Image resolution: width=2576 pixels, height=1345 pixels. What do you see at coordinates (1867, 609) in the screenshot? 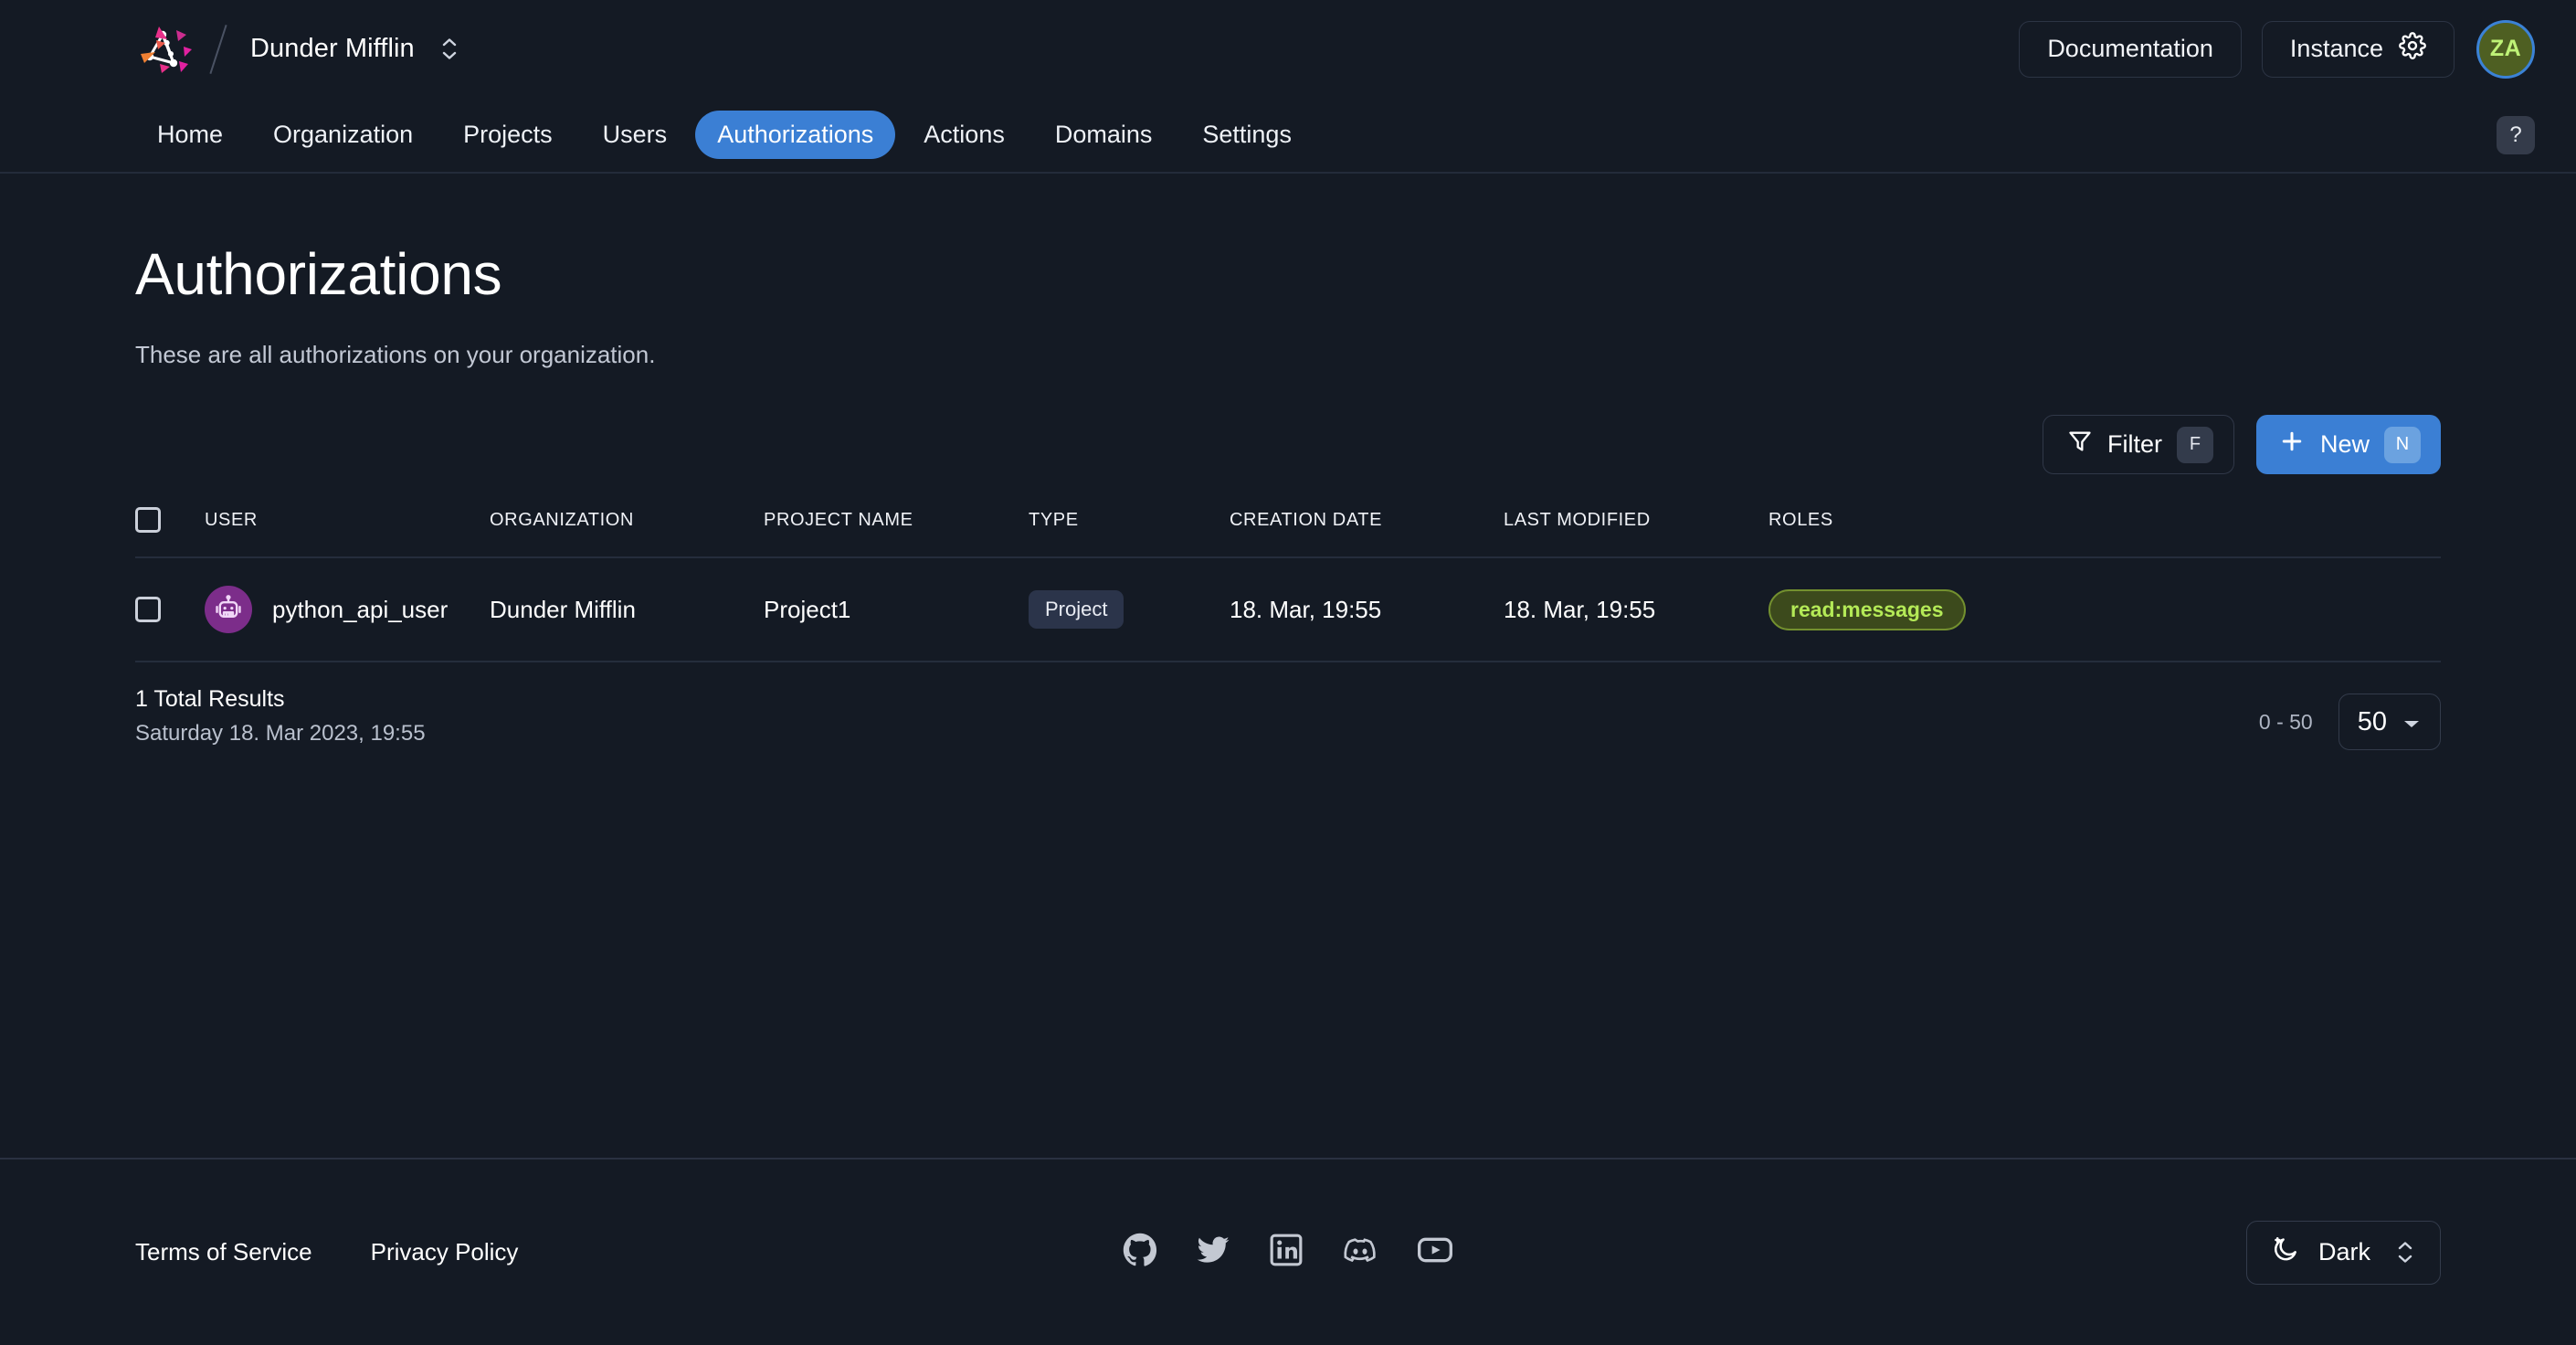
I see `role-badge: read:messages` at bounding box center [1867, 609].